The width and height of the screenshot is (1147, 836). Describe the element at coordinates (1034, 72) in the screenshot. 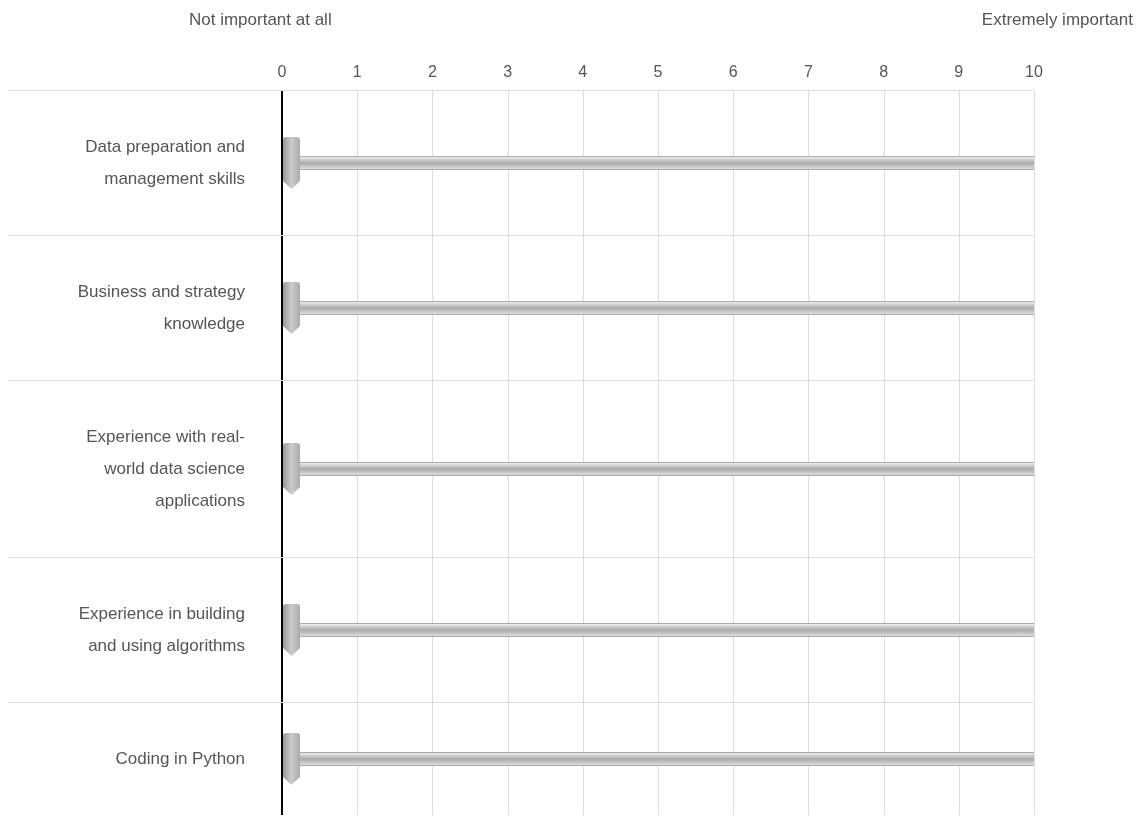

I see `tick-label: 10` at that location.